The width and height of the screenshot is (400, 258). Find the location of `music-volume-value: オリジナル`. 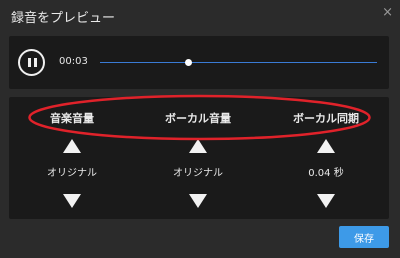

music-volume-value: オリジナル is located at coordinates (72, 173).